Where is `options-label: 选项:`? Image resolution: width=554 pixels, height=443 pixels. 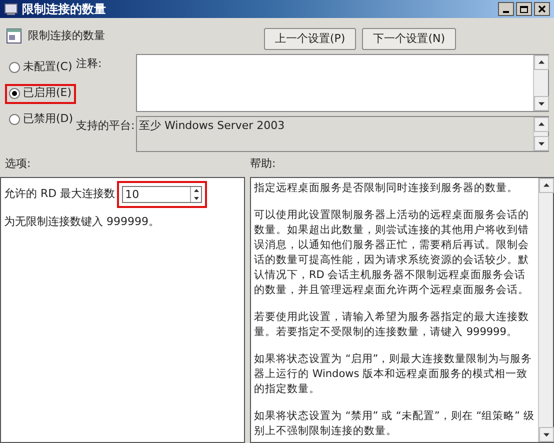 options-label: 选项: is located at coordinates (18, 164).